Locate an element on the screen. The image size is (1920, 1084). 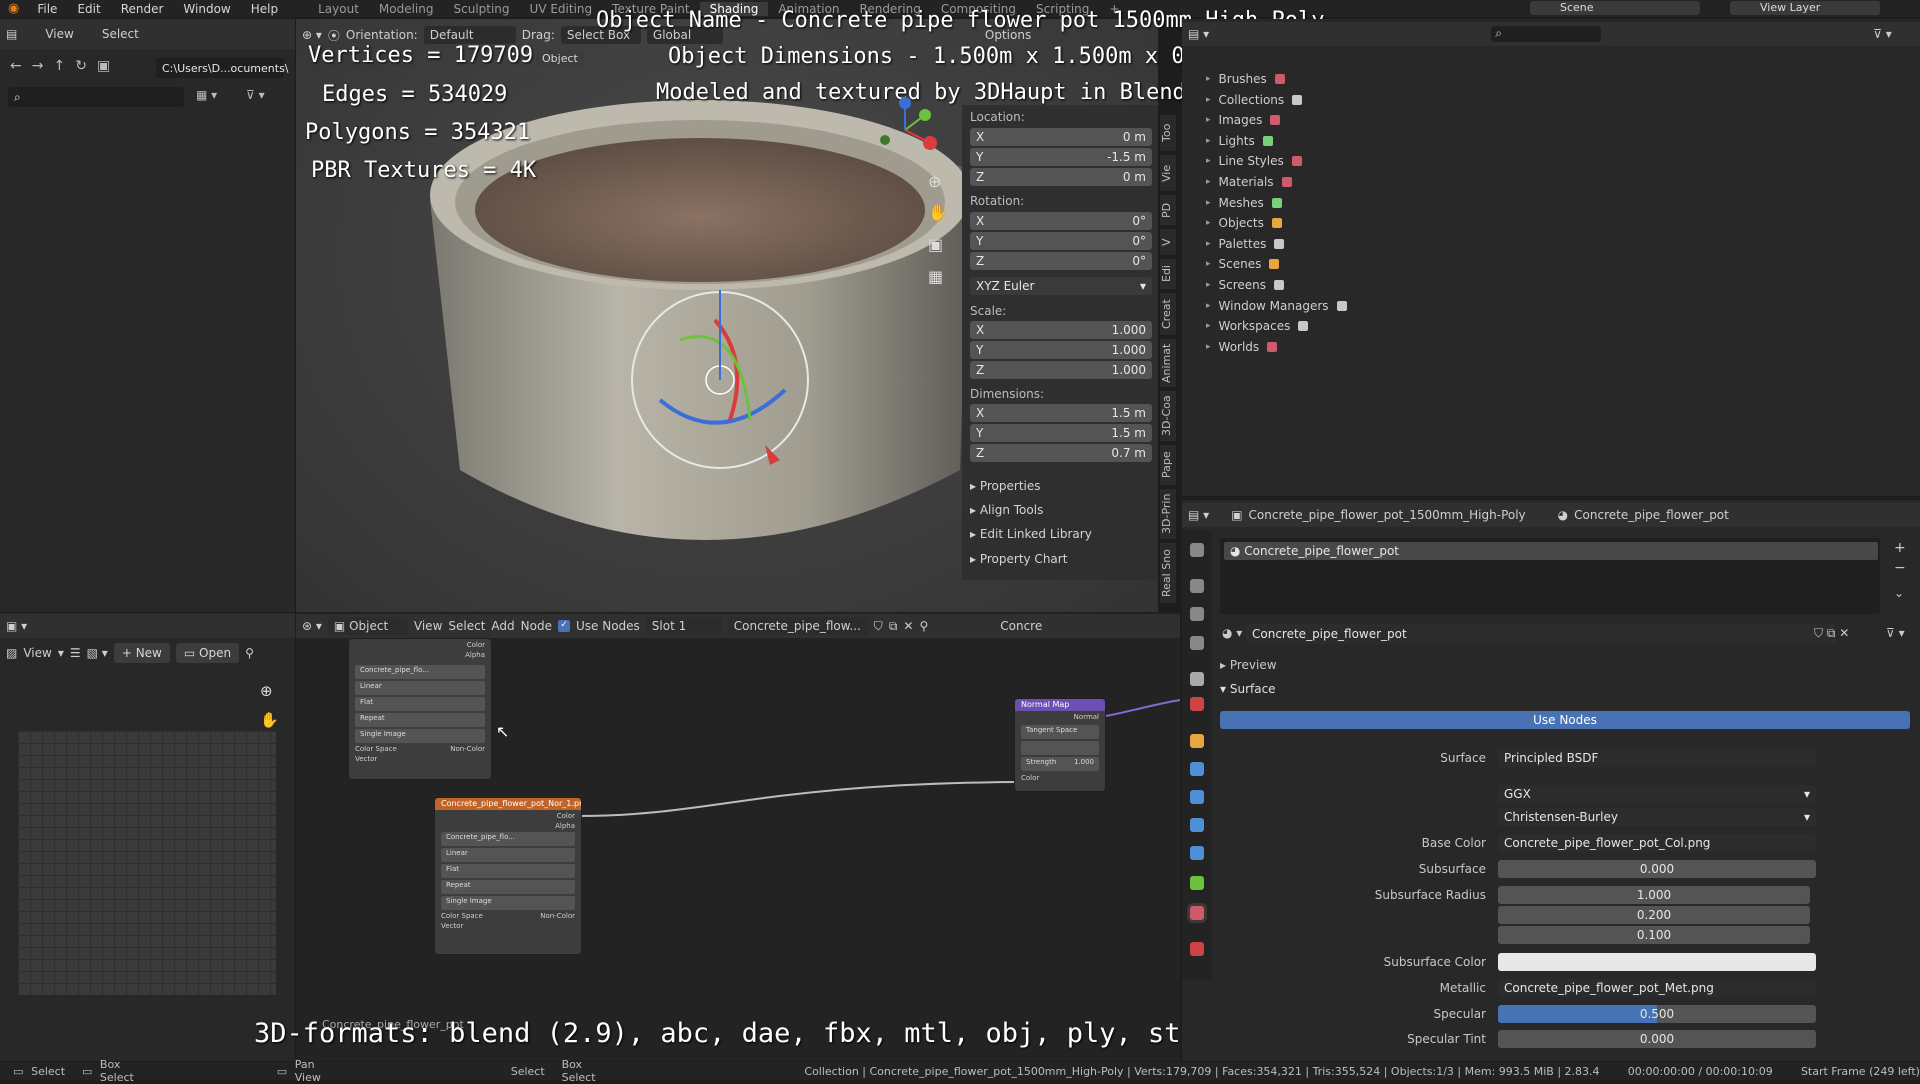
view-layer-icon is located at coordinates (1197, 643).